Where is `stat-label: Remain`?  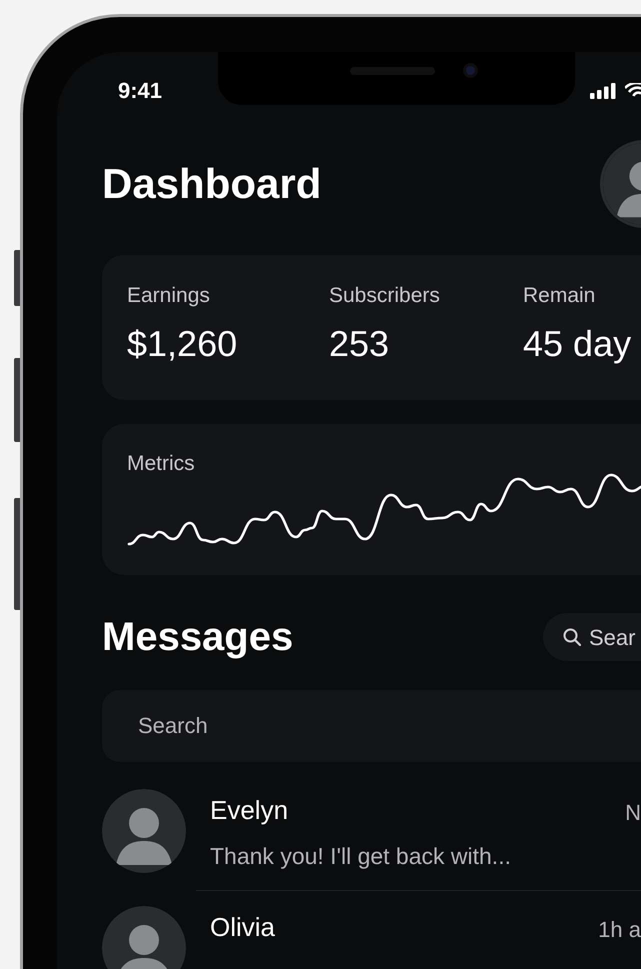 stat-label: Remain is located at coordinates (559, 296).